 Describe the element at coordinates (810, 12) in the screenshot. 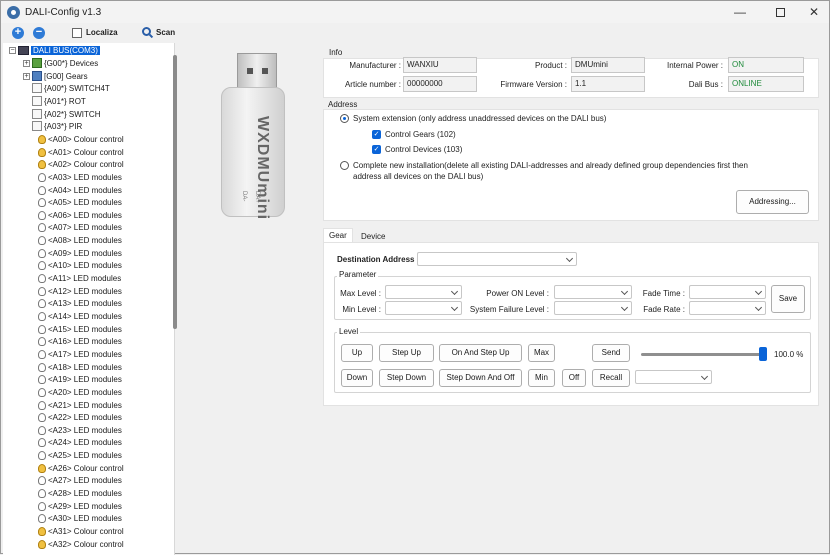

I see `close-button: ✕` at that location.